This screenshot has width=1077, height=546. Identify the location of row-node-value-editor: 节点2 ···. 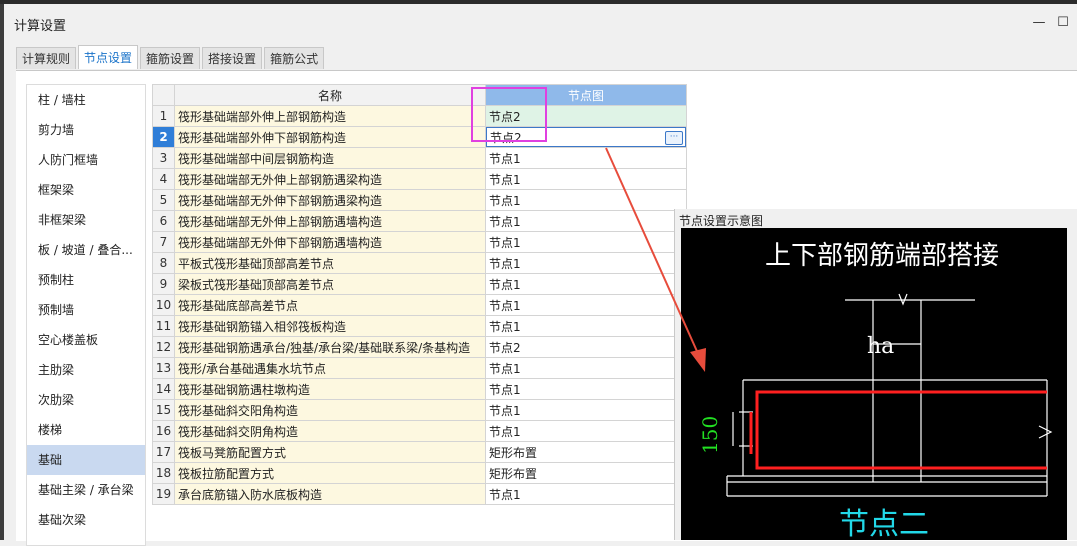
(586, 137).